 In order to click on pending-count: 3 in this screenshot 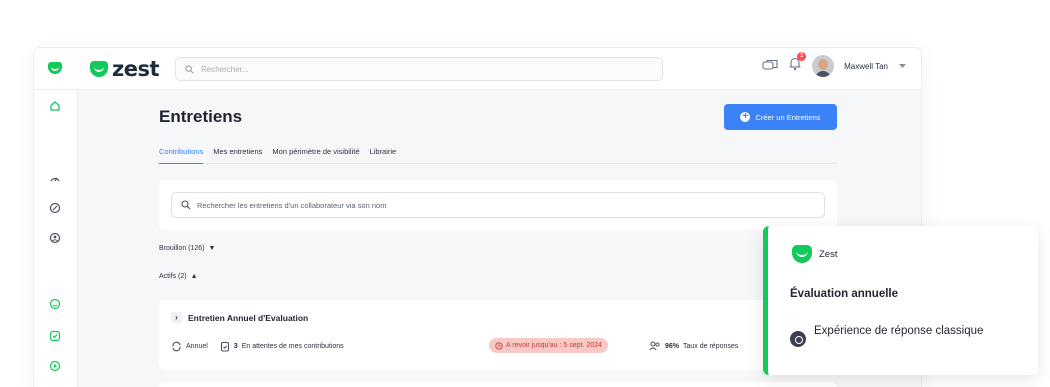, I will do `click(235, 346)`.